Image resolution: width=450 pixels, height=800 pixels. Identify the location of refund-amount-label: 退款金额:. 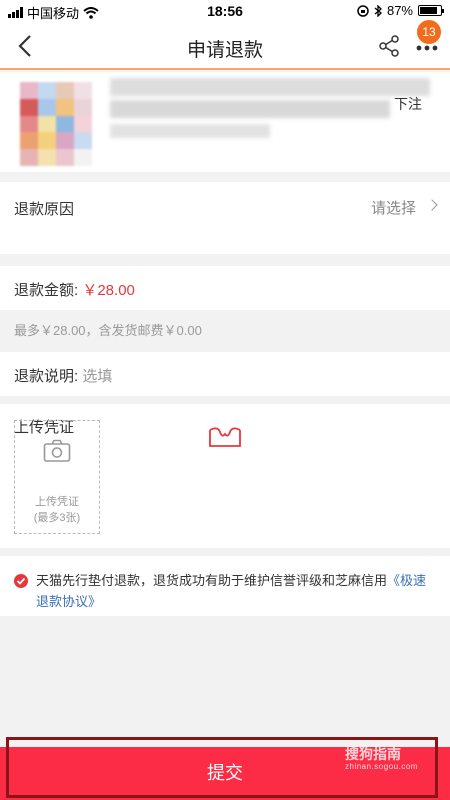
(46, 290).